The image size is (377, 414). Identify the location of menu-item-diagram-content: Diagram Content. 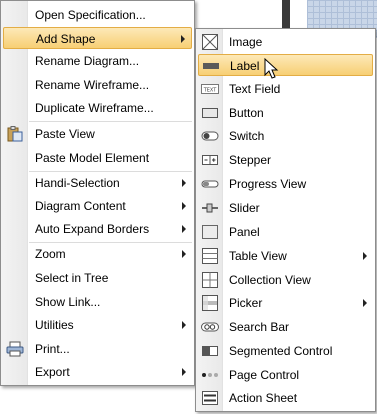
(97, 206).